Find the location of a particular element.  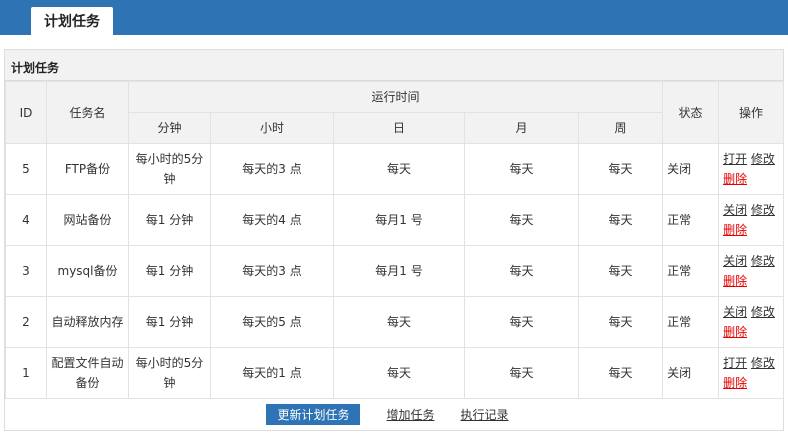

cell-id: 1 is located at coordinates (26, 373).